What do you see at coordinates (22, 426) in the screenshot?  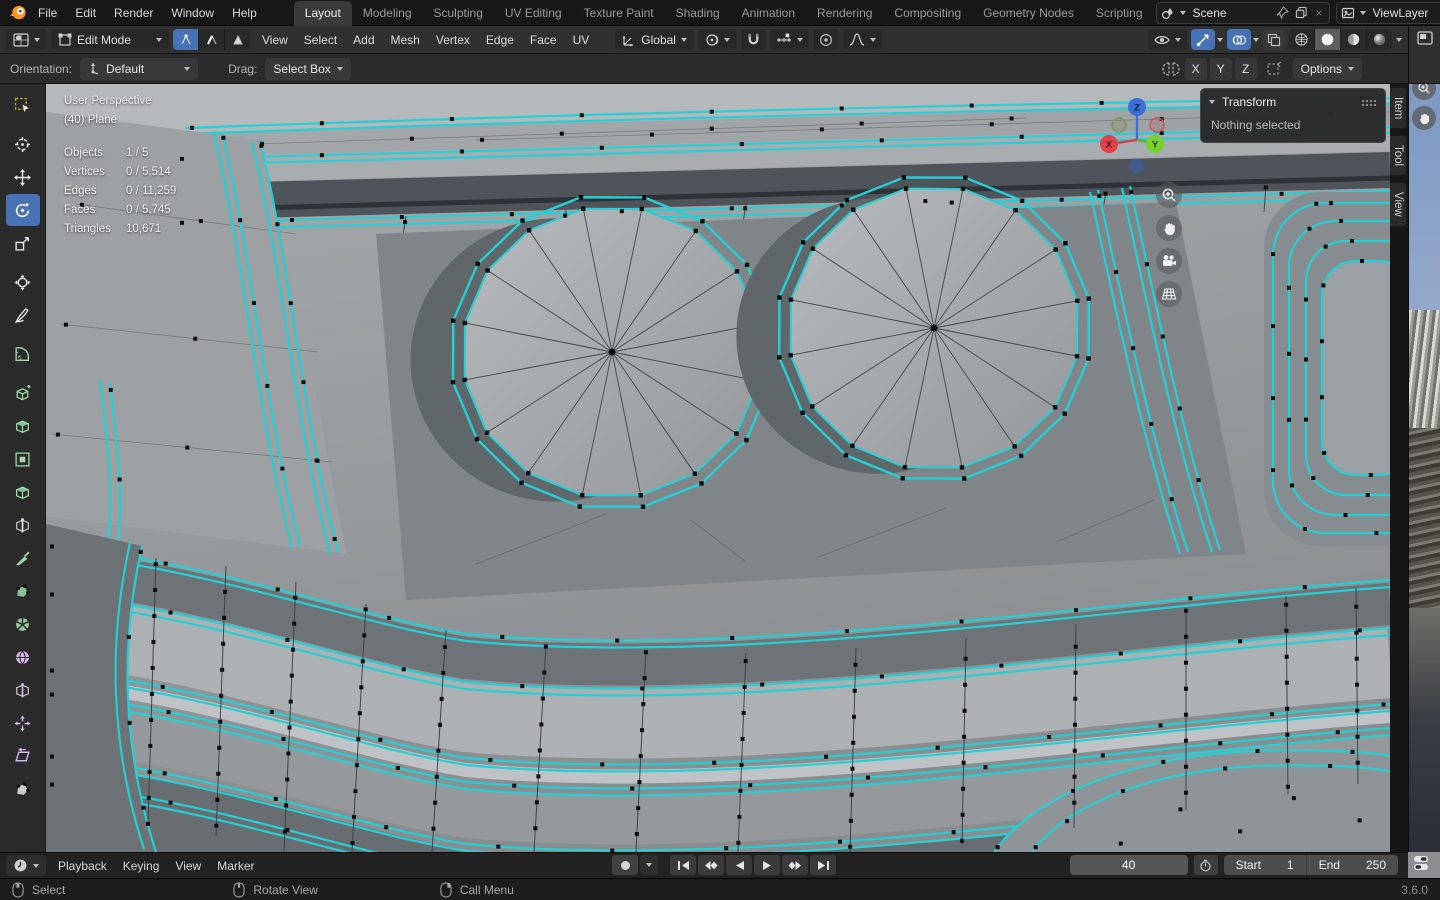 I see `tool-extrude-region` at bounding box center [22, 426].